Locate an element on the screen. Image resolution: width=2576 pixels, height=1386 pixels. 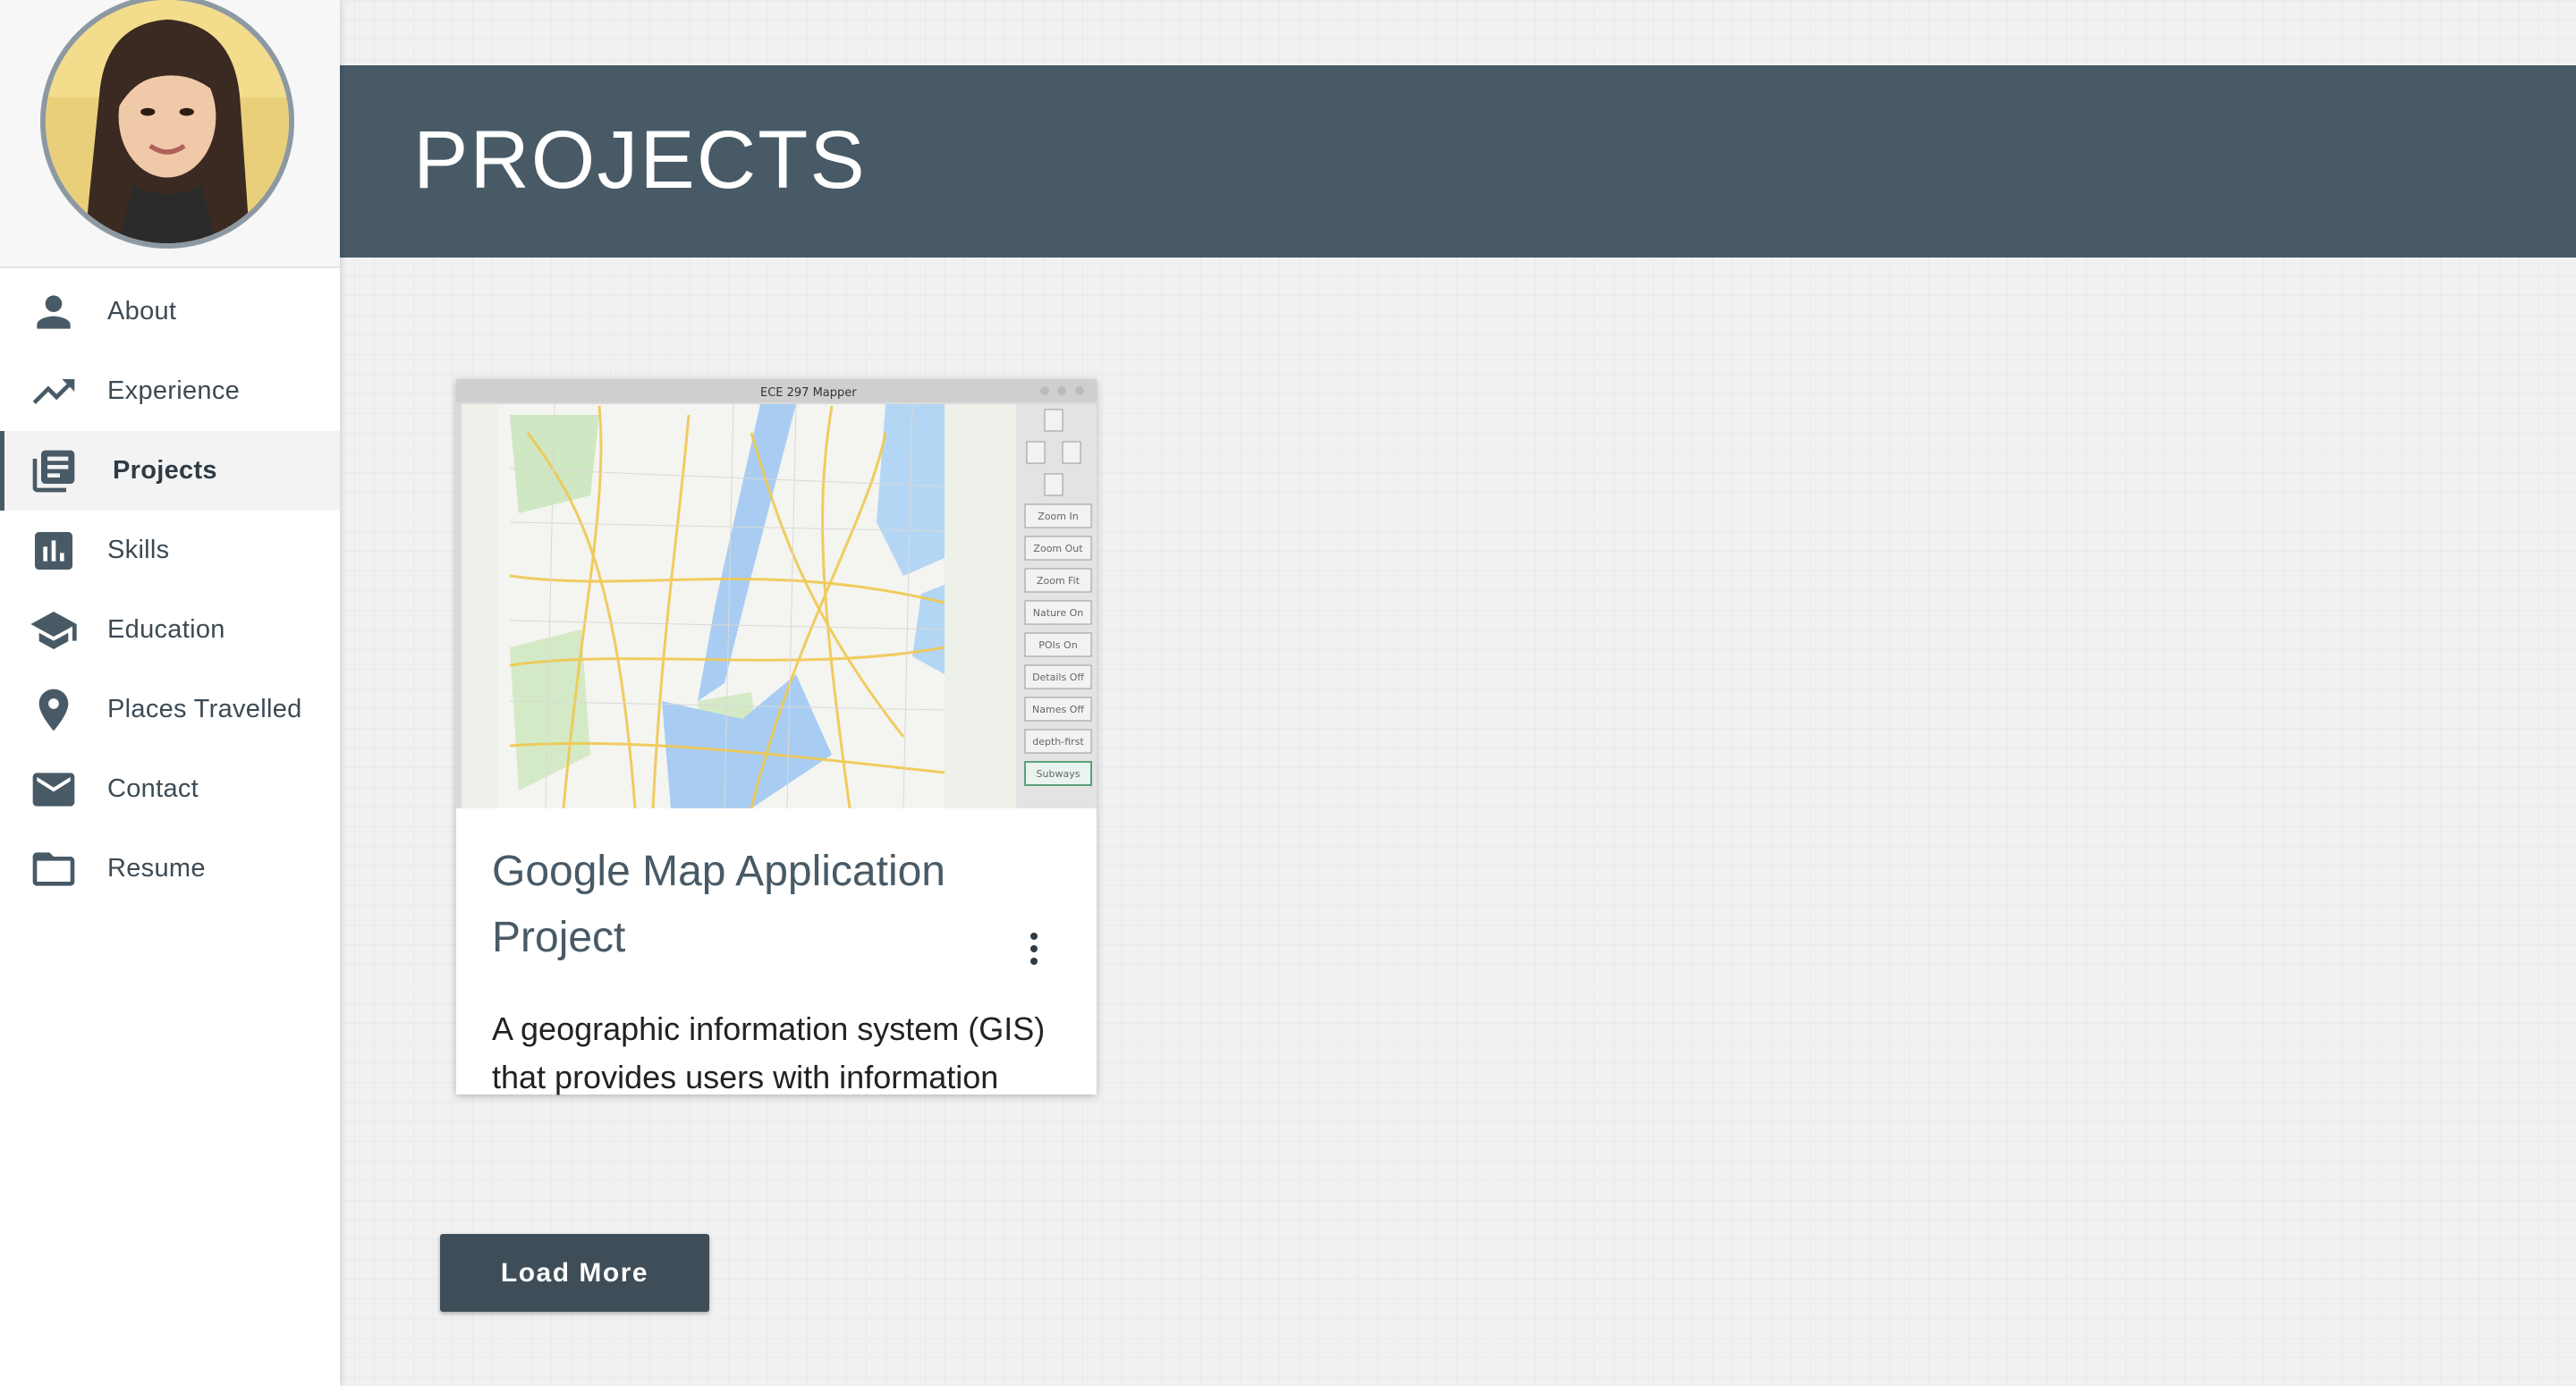
folder-icon is located at coordinates (54, 869).